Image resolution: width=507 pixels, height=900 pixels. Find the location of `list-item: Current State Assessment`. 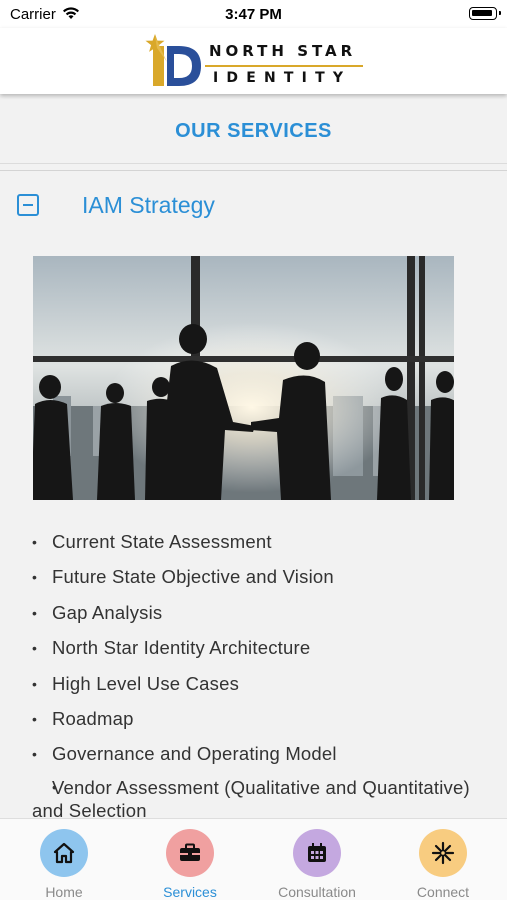

list-item: Current State Assessment is located at coordinates (252, 545).